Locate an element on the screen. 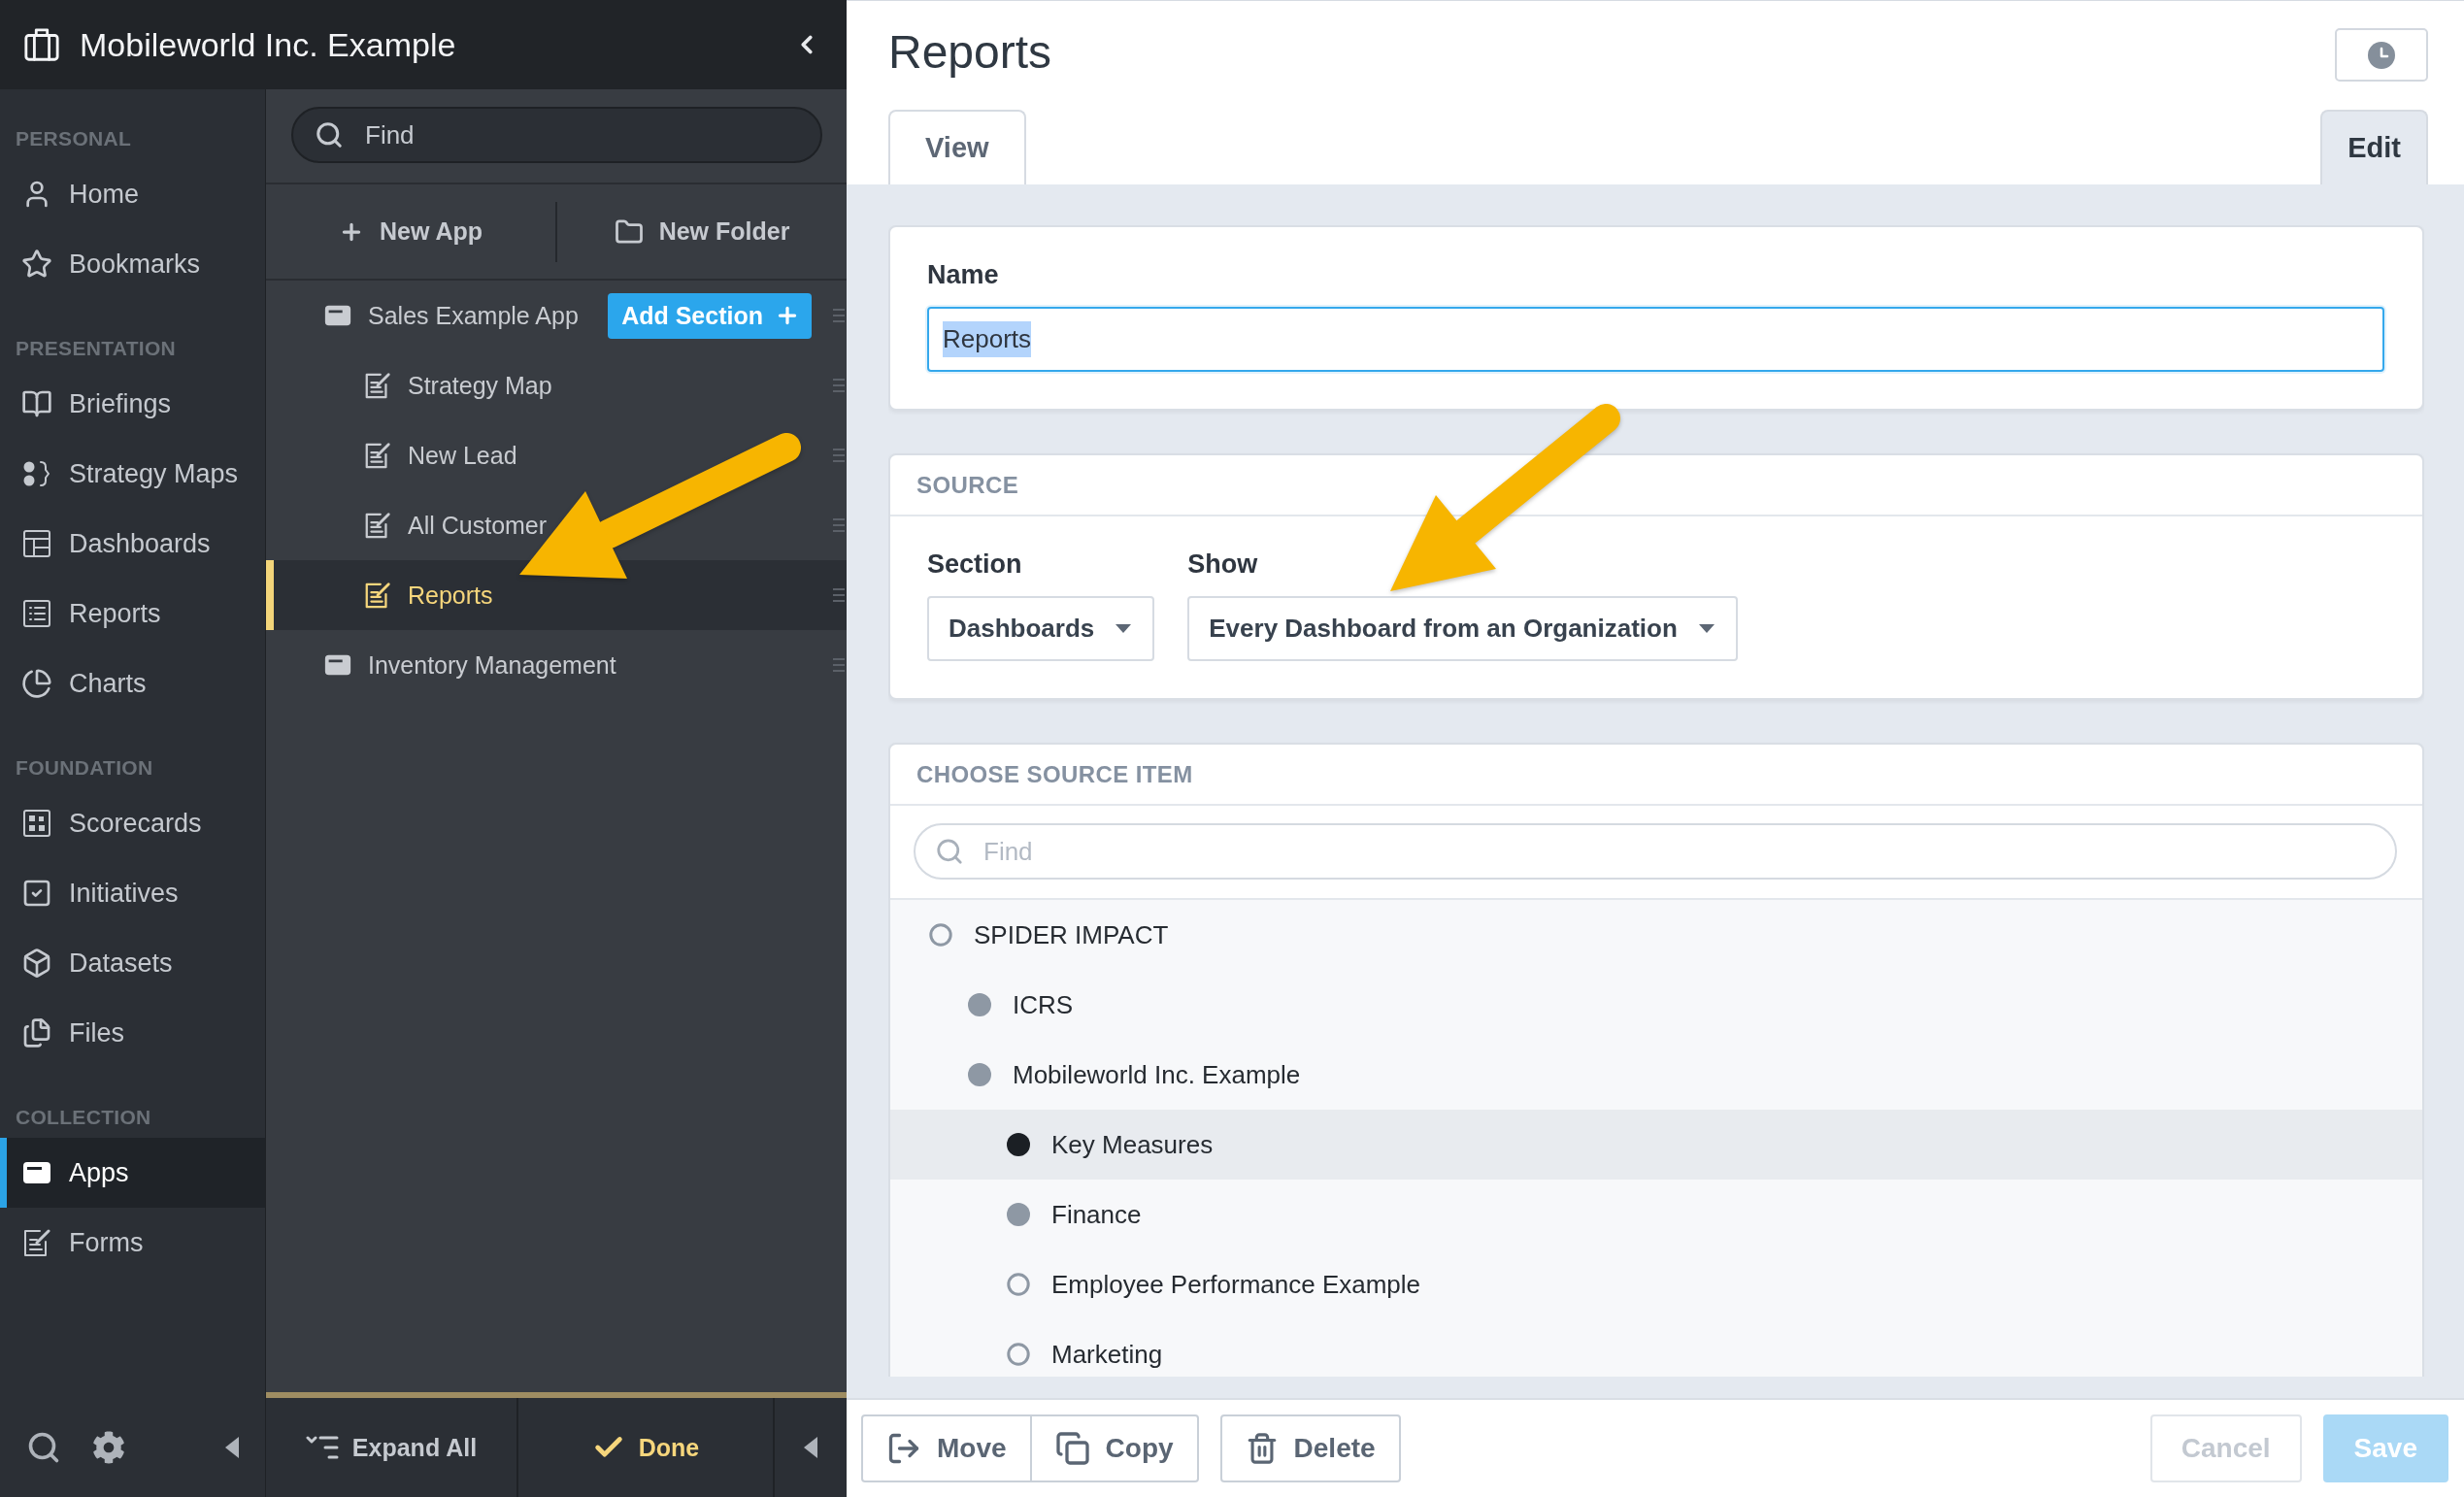 Image resolution: width=2464 pixels, height=1497 pixels. collapse-button is located at coordinates (232, 1447).